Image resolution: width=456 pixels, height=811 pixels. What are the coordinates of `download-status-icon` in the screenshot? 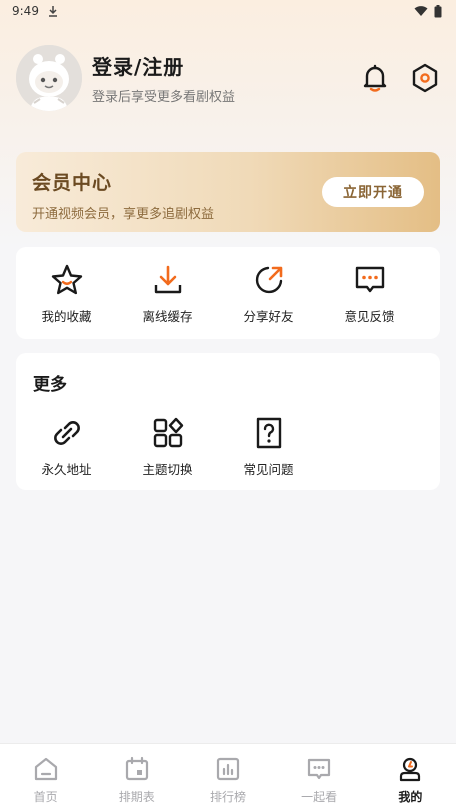 It's located at (52, 11).